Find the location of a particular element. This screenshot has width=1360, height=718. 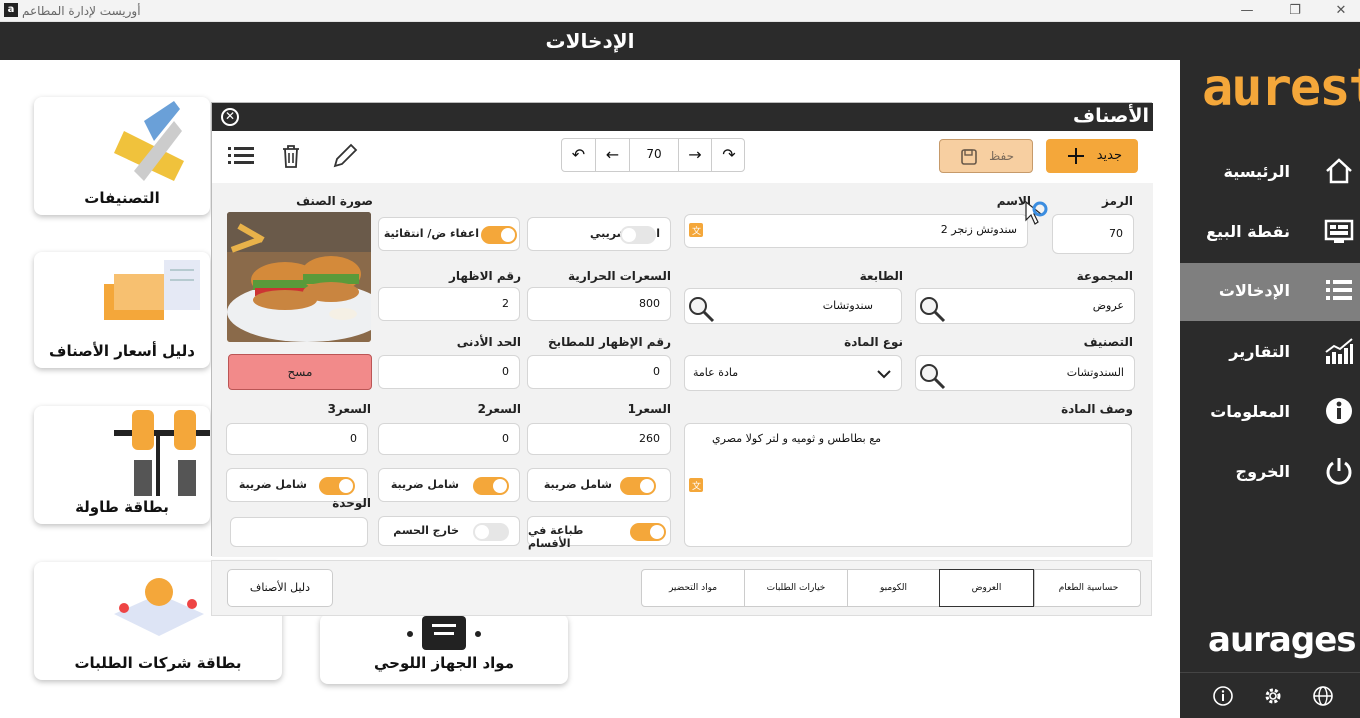

info-circle-icon is located at coordinates (1223, 696).